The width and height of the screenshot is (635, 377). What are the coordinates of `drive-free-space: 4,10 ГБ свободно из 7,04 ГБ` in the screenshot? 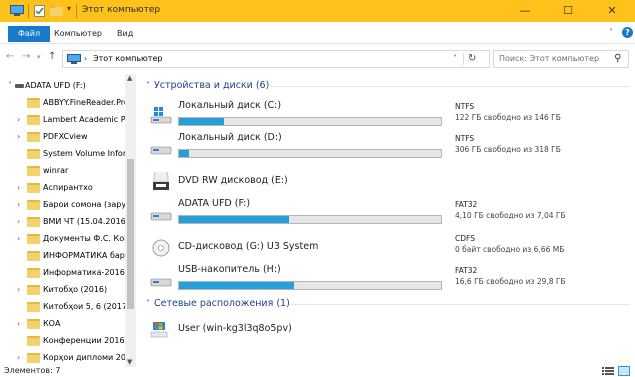 It's located at (510, 215).